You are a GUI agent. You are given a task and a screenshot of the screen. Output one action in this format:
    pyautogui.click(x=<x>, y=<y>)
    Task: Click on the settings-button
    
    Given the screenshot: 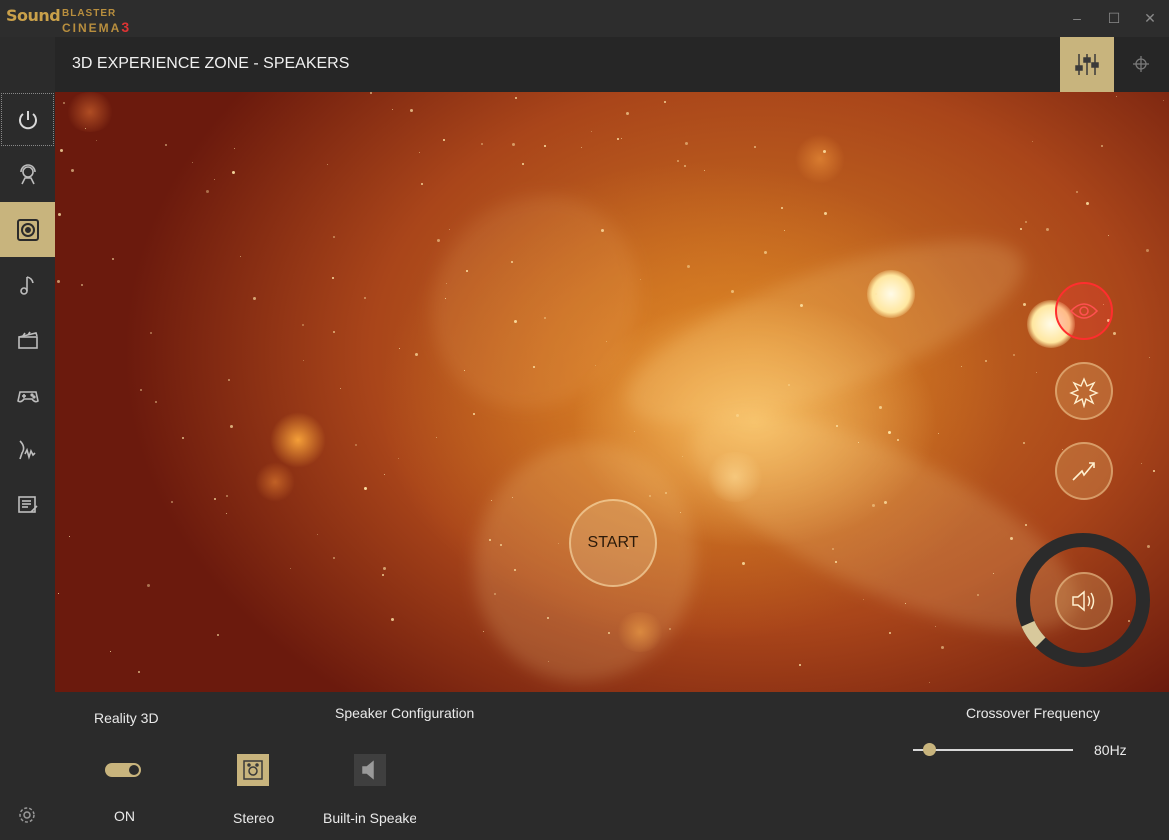 What is the action you would take?
    pyautogui.click(x=27, y=817)
    